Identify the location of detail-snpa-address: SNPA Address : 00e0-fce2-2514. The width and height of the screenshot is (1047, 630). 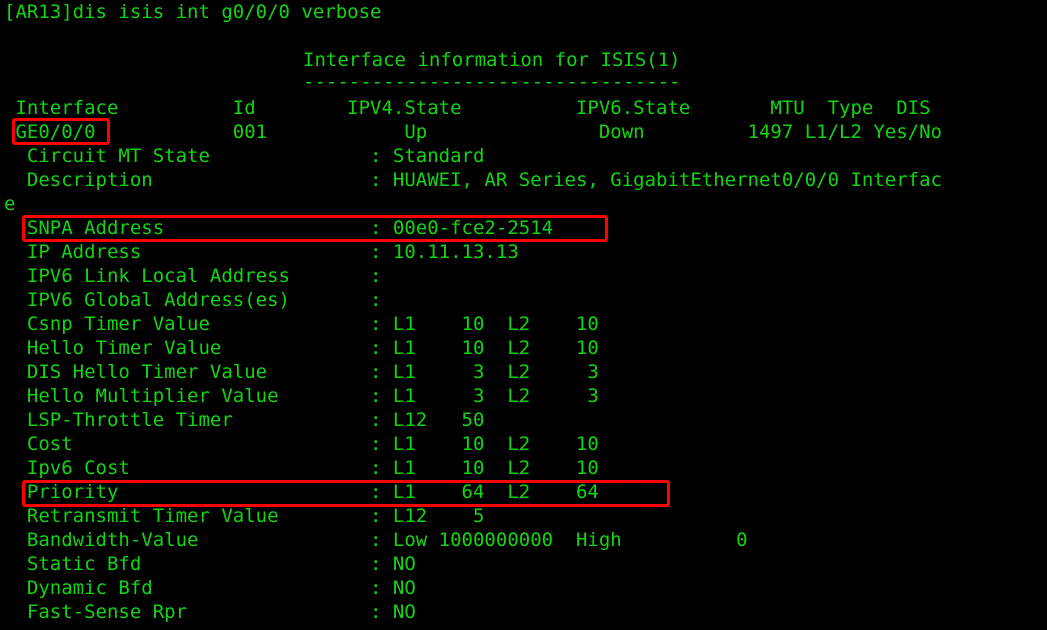
(279, 228).